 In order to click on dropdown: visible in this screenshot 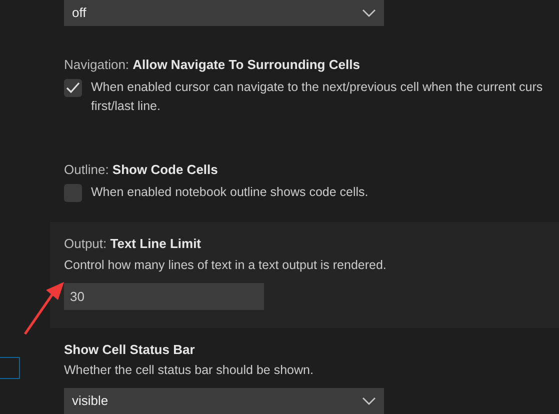, I will do `click(224, 401)`.